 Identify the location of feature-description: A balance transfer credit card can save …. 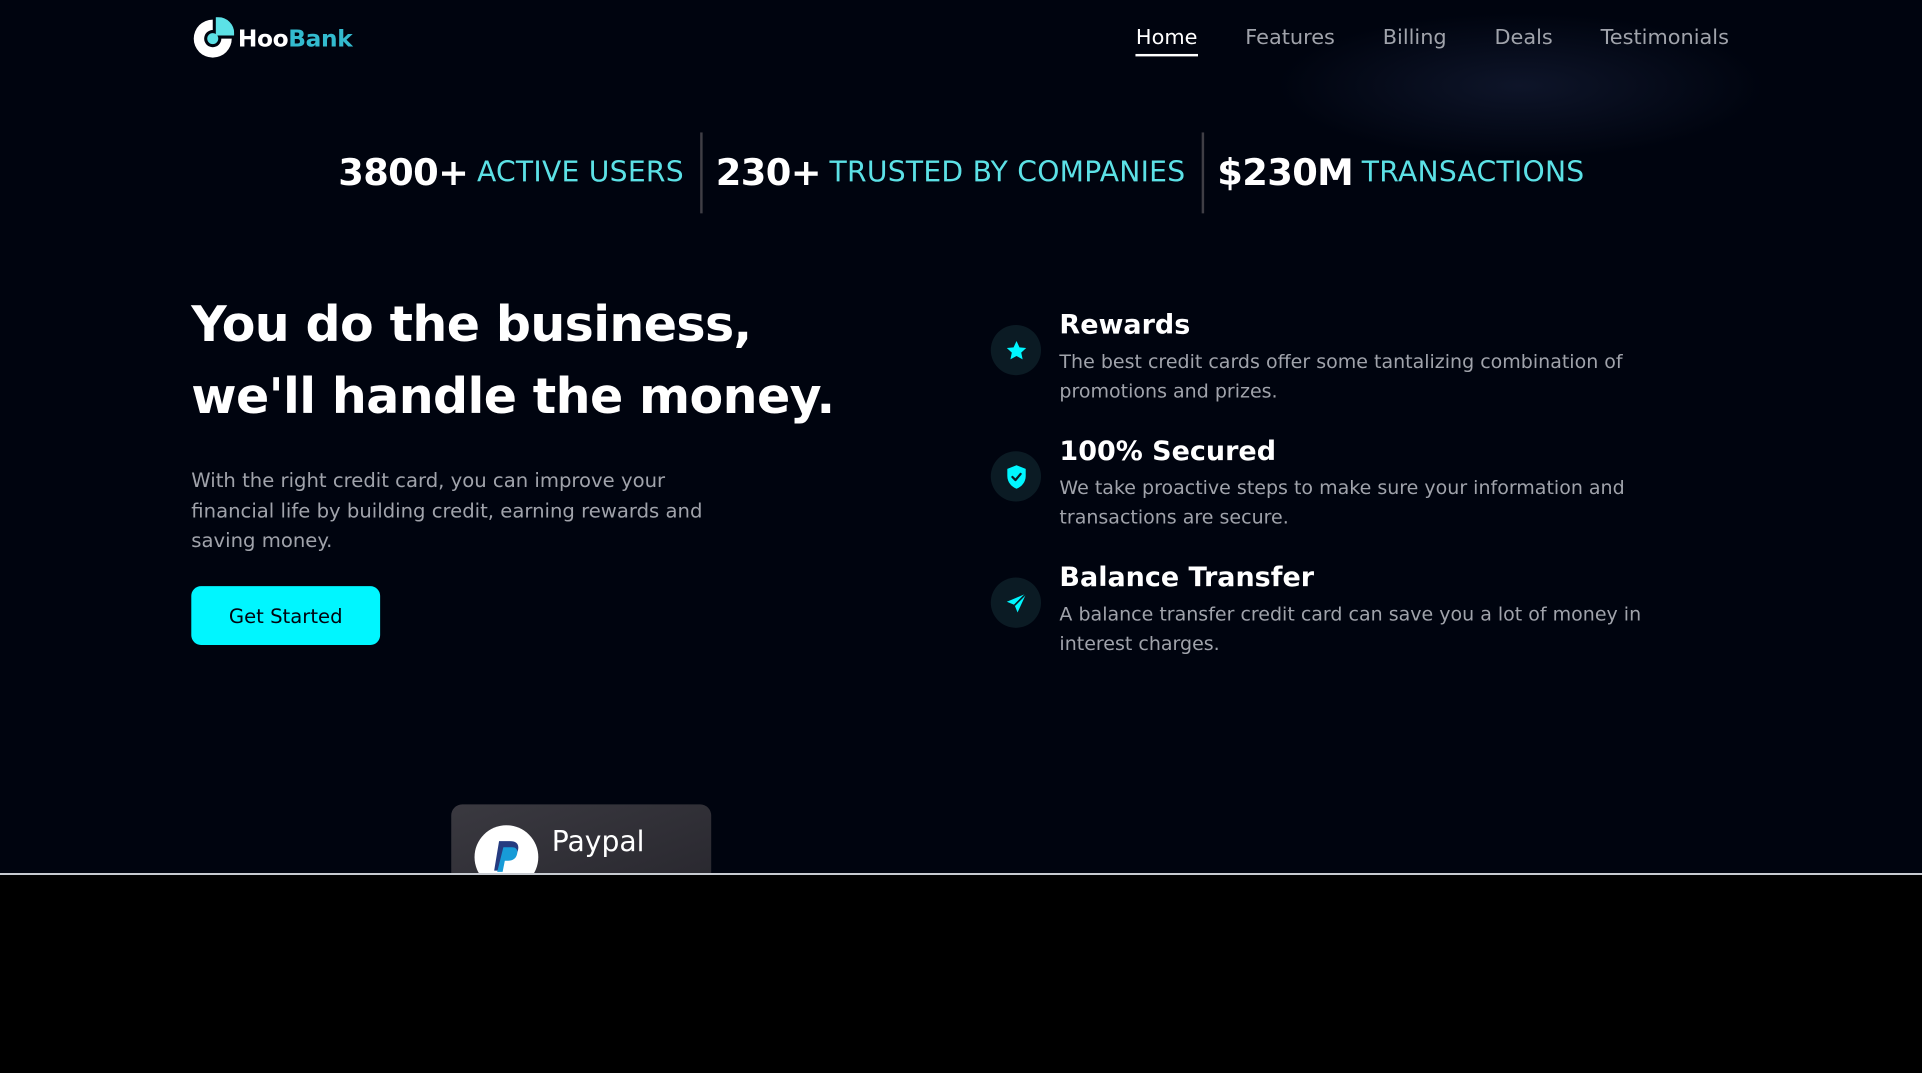
(1350, 629).